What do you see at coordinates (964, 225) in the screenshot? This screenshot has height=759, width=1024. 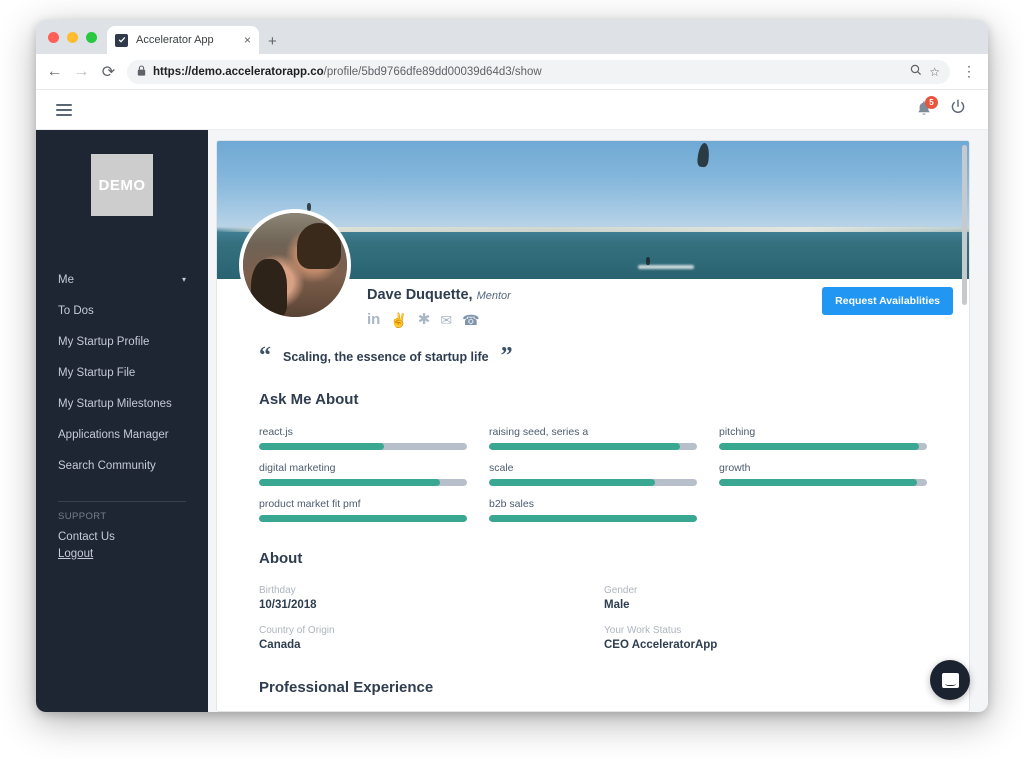 I see `content-scrollbar` at bounding box center [964, 225].